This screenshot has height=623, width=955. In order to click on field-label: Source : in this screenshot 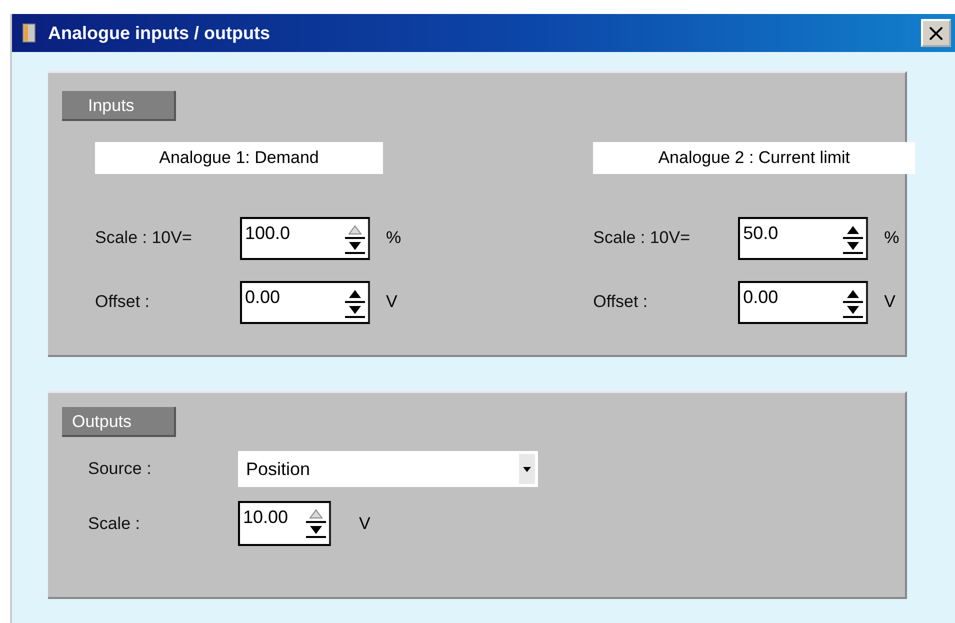, I will do `click(120, 469)`.